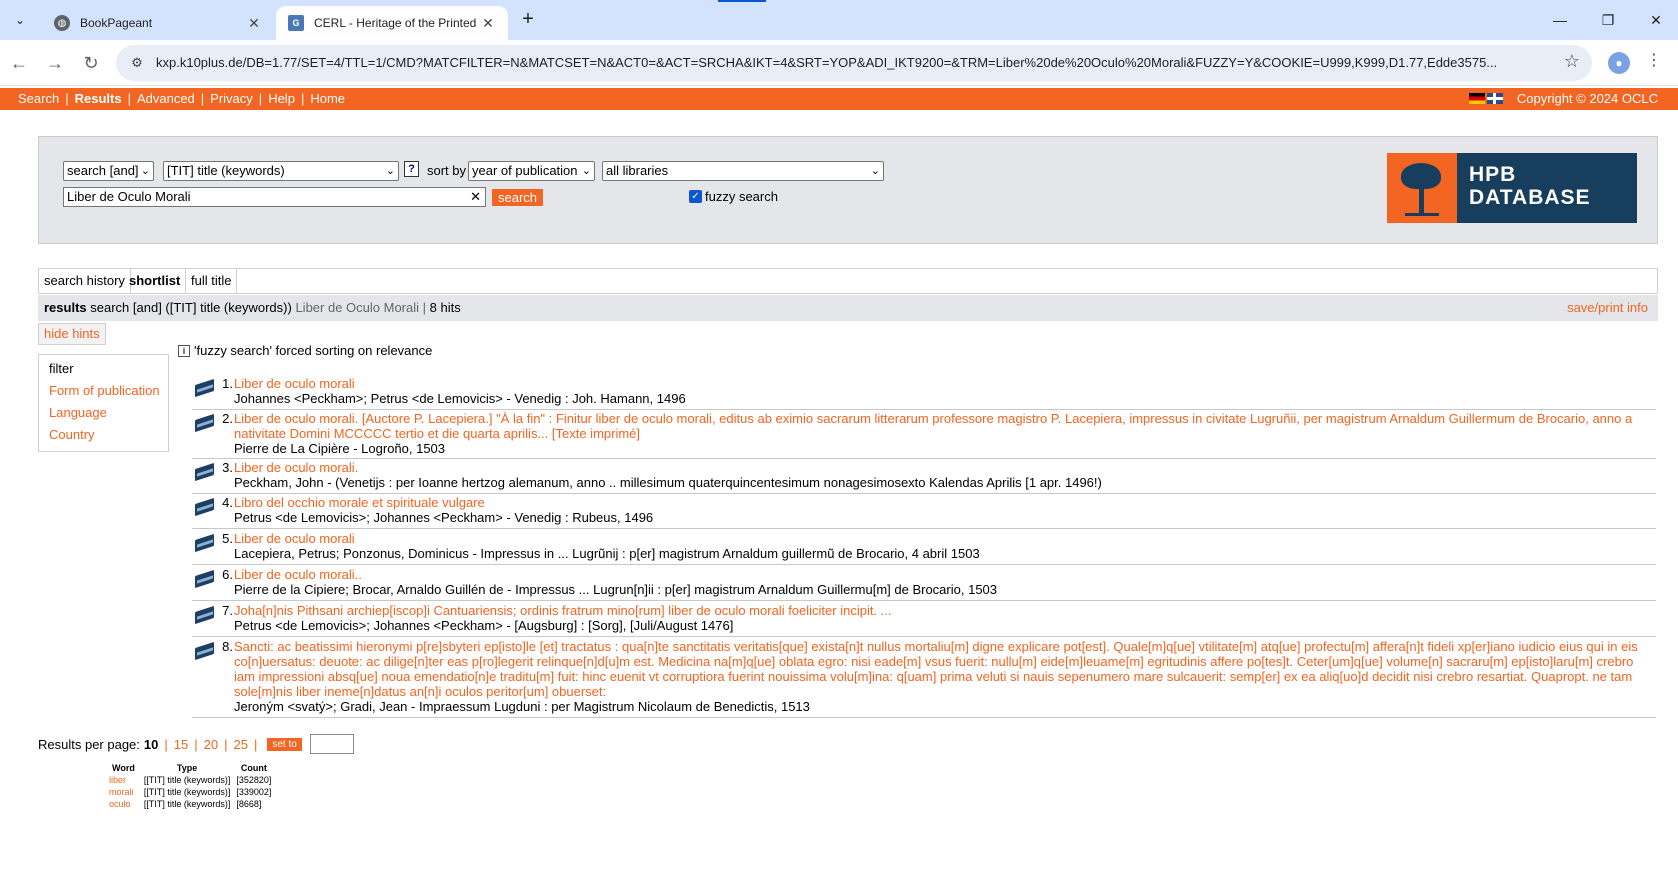 This screenshot has height=870, width=1678. I want to click on english-flag-icon, so click(1495, 98).